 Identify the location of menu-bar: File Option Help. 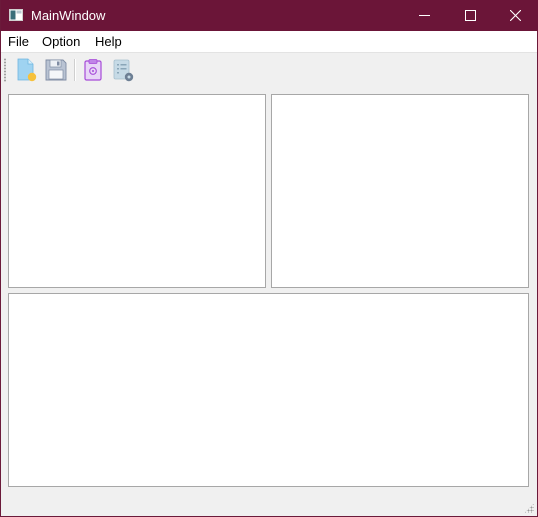
(269, 41).